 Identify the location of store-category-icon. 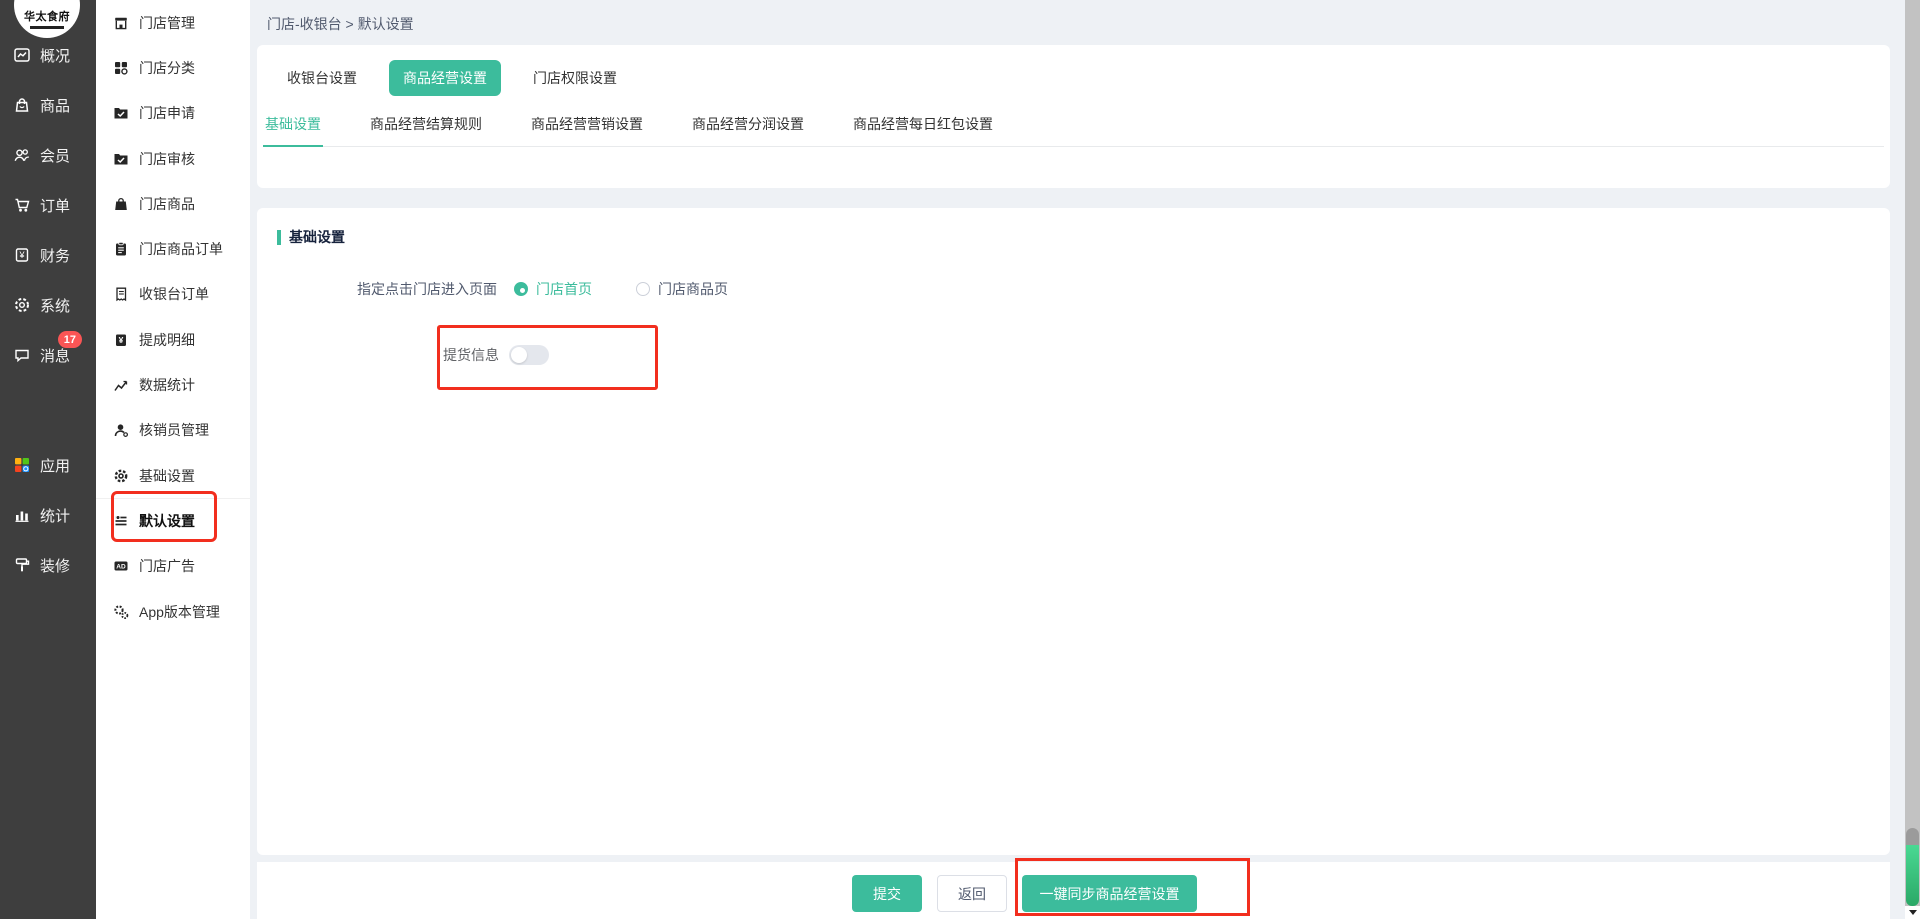
(121, 68).